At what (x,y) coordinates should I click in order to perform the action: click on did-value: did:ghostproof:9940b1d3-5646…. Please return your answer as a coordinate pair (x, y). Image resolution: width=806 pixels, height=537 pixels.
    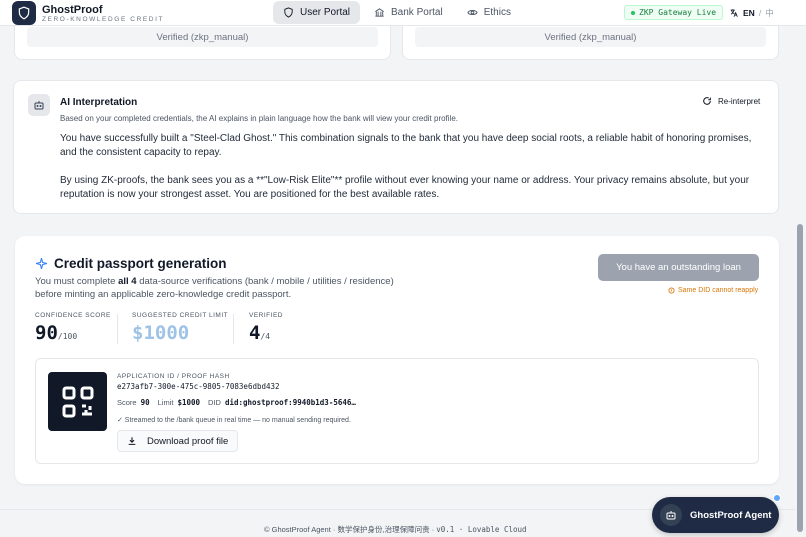
    Looking at the image, I should click on (290, 402).